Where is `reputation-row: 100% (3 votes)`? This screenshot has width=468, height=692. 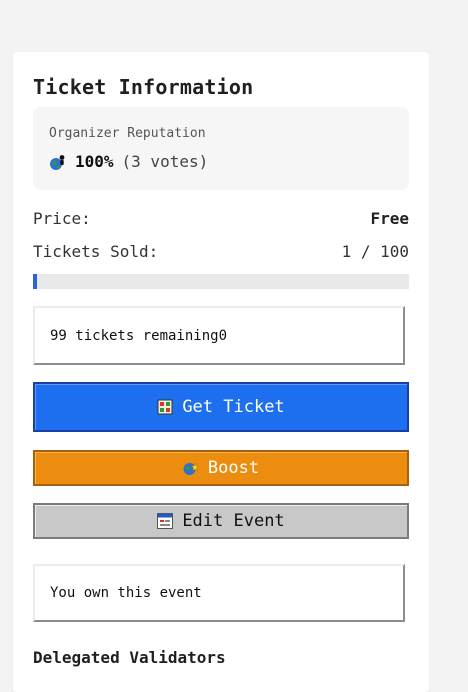 reputation-row: 100% (3 votes) is located at coordinates (128, 161).